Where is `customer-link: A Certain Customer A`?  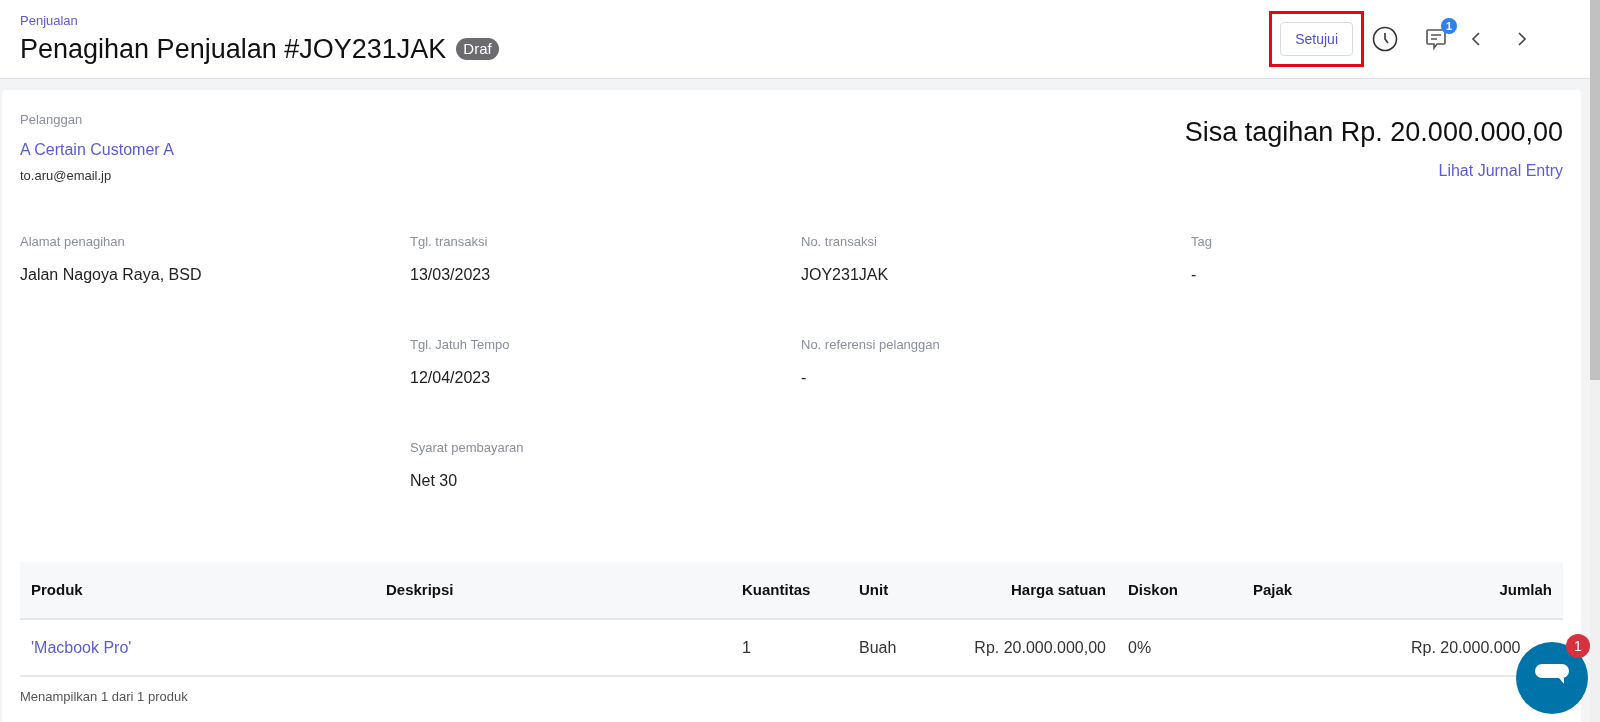 customer-link: A Certain Customer A is located at coordinates (97, 149).